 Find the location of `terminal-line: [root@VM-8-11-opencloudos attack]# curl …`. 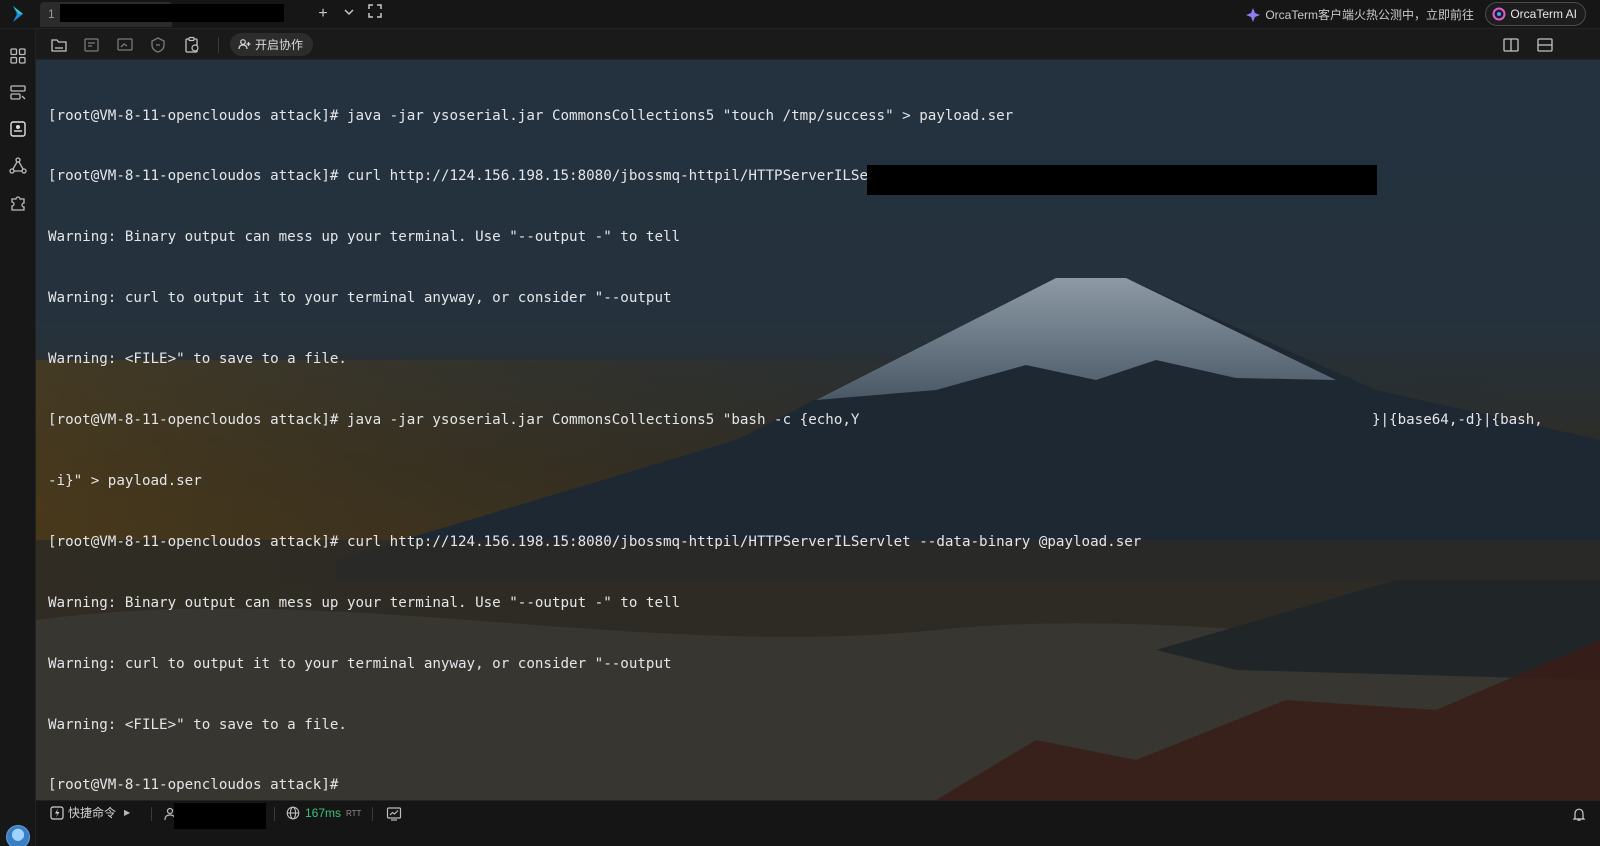

terminal-line: [root@VM-8-11-opencloudos attack]# curl … is located at coordinates (595, 541).